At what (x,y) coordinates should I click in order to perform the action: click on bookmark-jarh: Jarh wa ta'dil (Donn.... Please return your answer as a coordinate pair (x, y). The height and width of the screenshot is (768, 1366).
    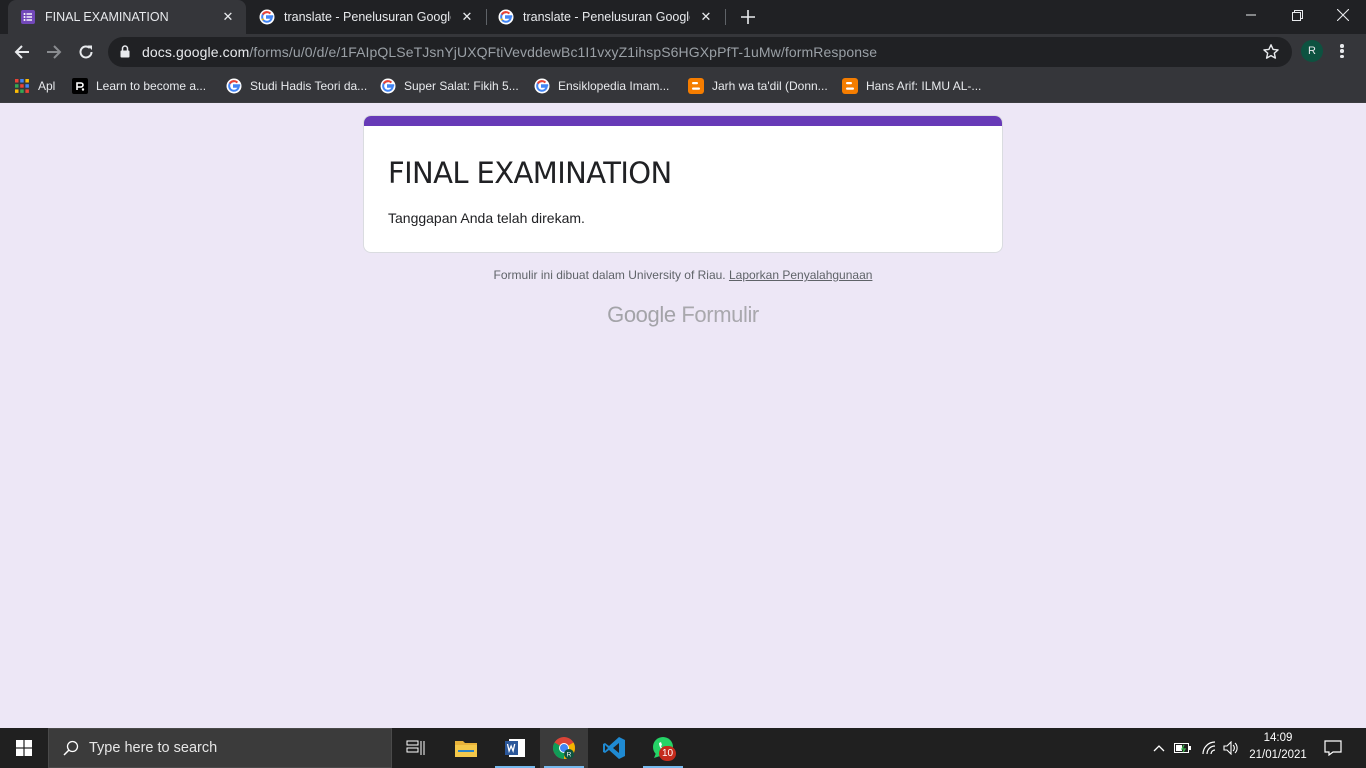
    Looking at the image, I should click on (758, 86).